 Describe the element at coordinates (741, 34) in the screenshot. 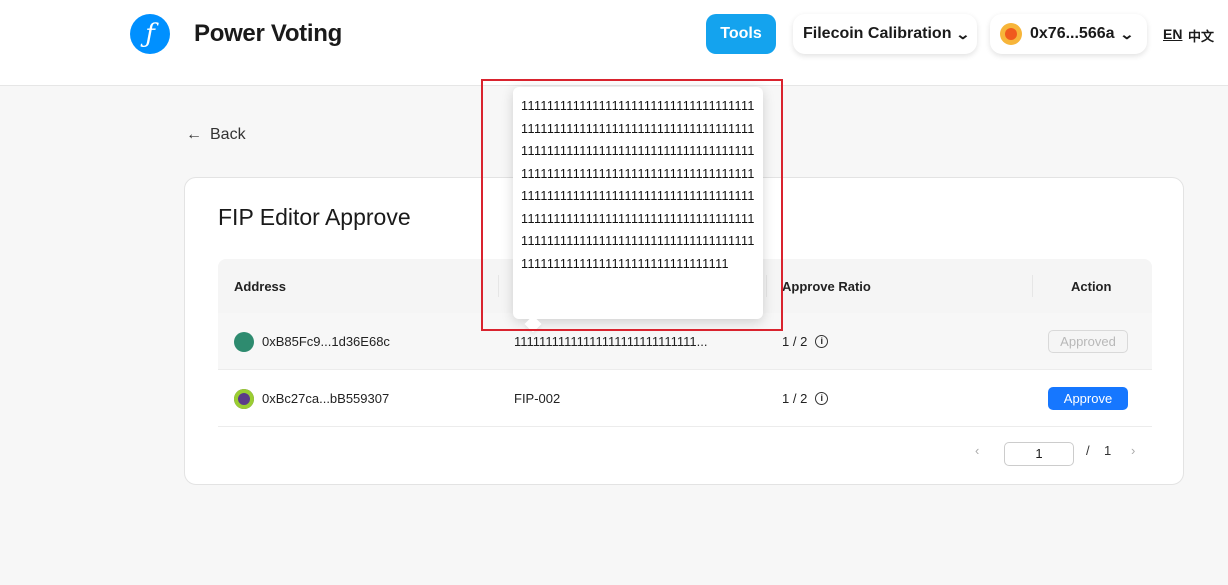

I see `tools-button: Tools` at that location.